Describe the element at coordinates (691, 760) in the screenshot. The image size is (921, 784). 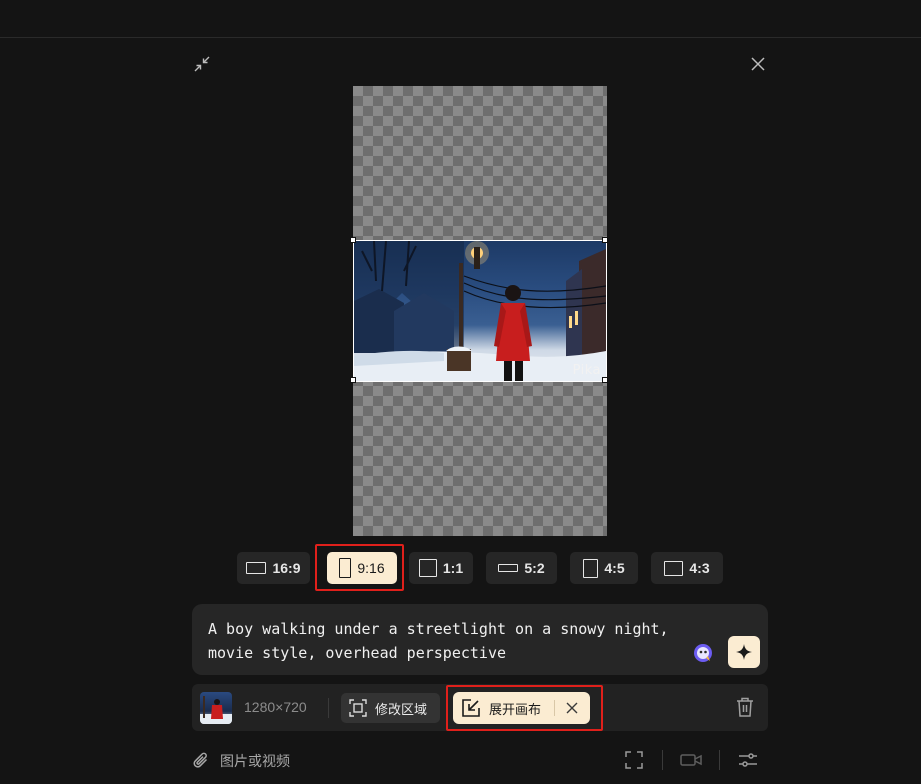
I see `video-camera-icon` at that location.